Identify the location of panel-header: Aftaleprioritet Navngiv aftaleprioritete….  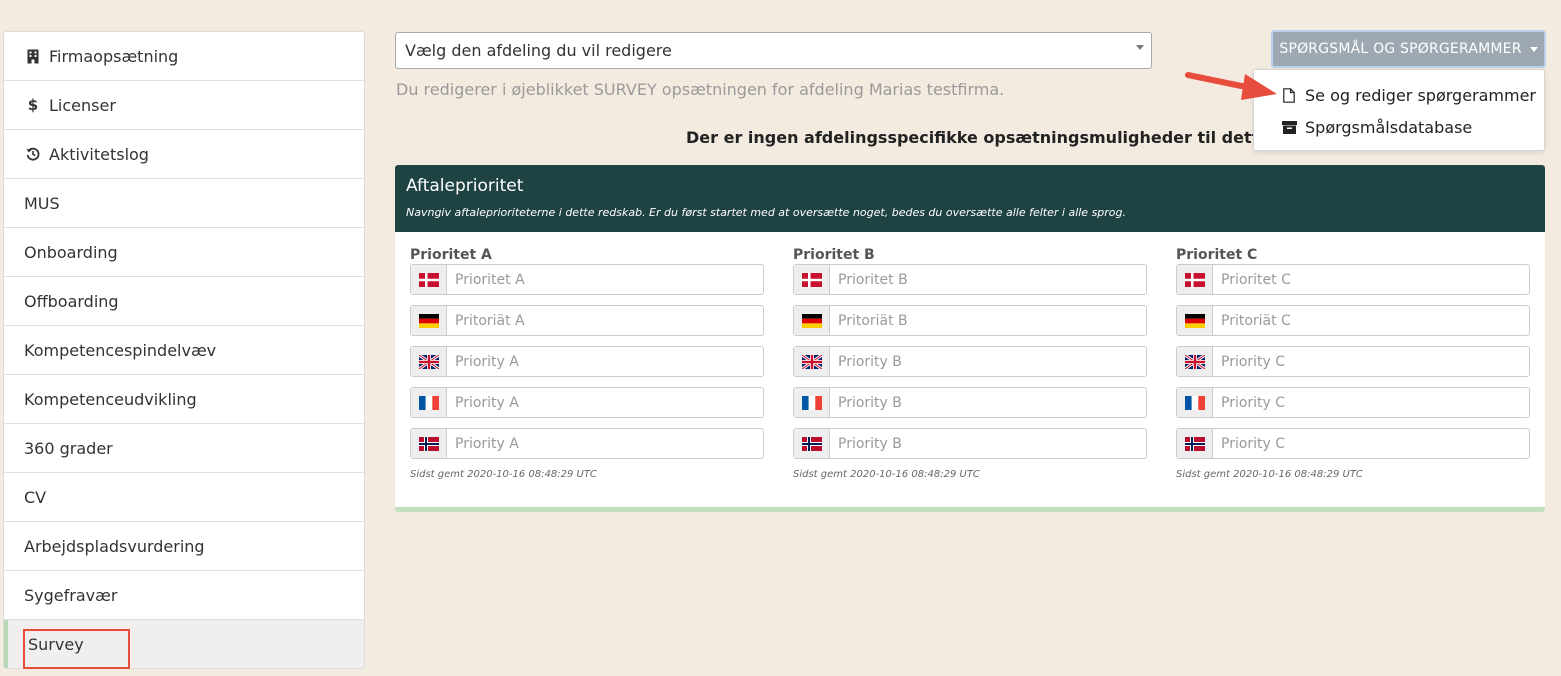
(970, 198).